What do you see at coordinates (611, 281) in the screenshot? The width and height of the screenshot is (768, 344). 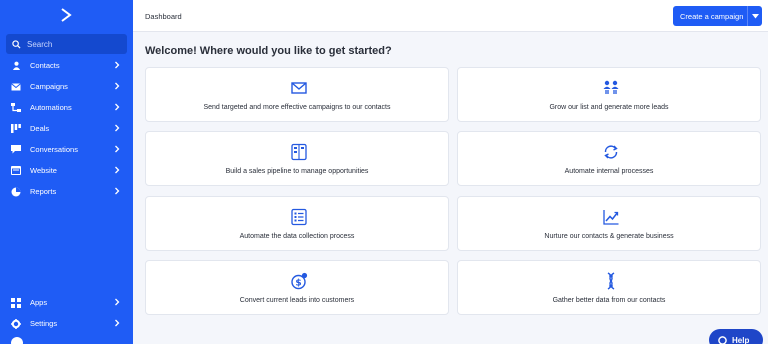 I see `dna-icon` at bounding box center [611, 281].